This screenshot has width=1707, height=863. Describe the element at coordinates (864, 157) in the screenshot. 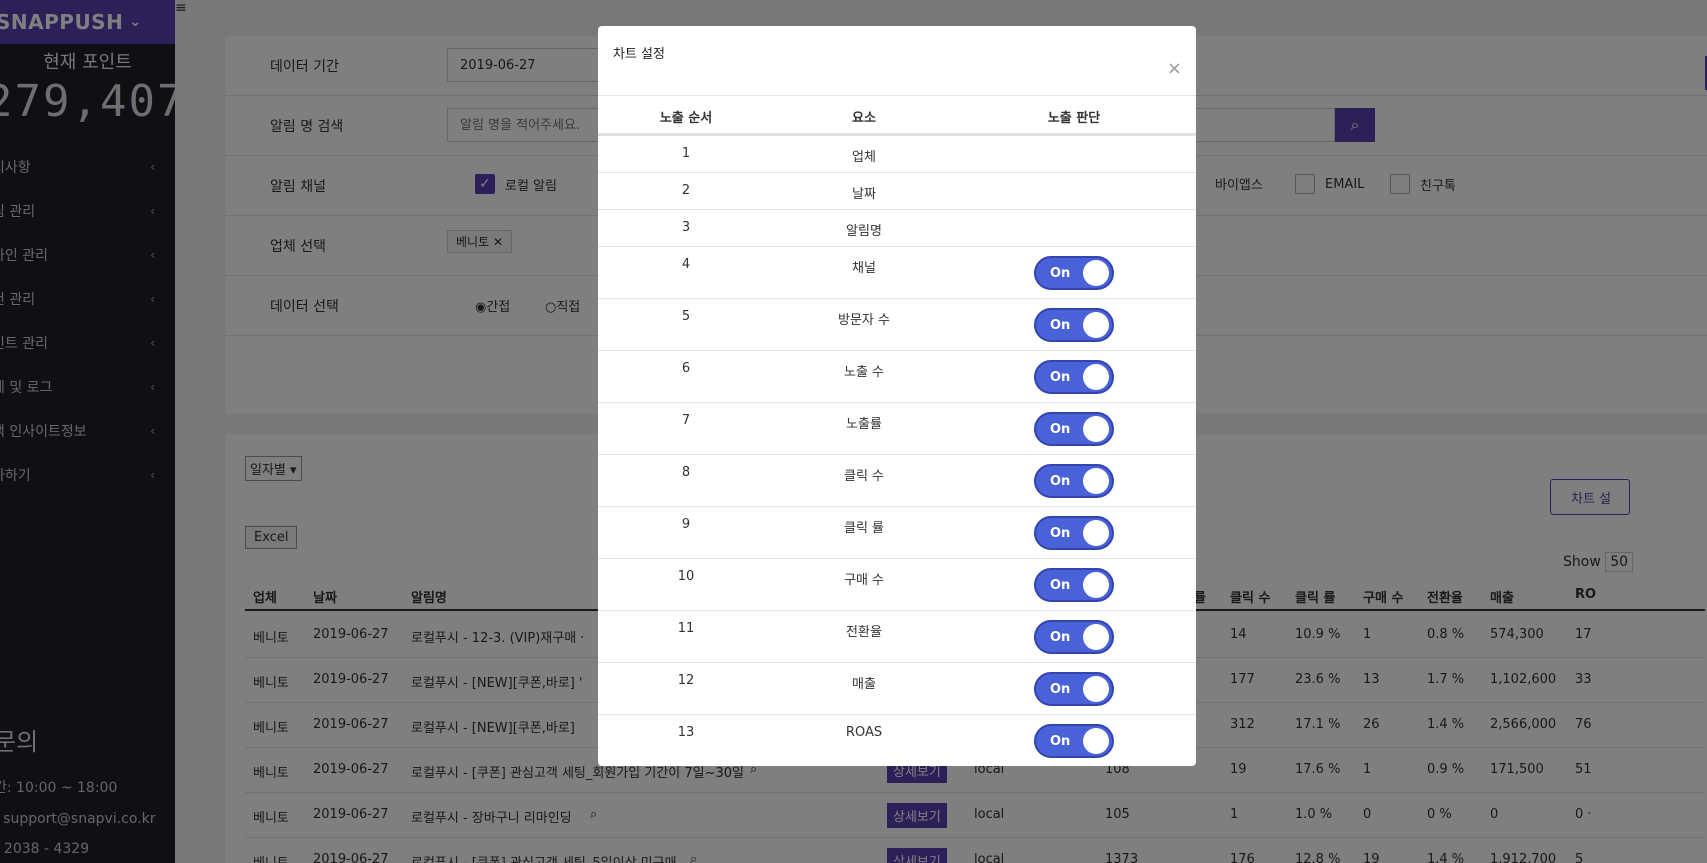

I see `row-element: 업체` at that location.